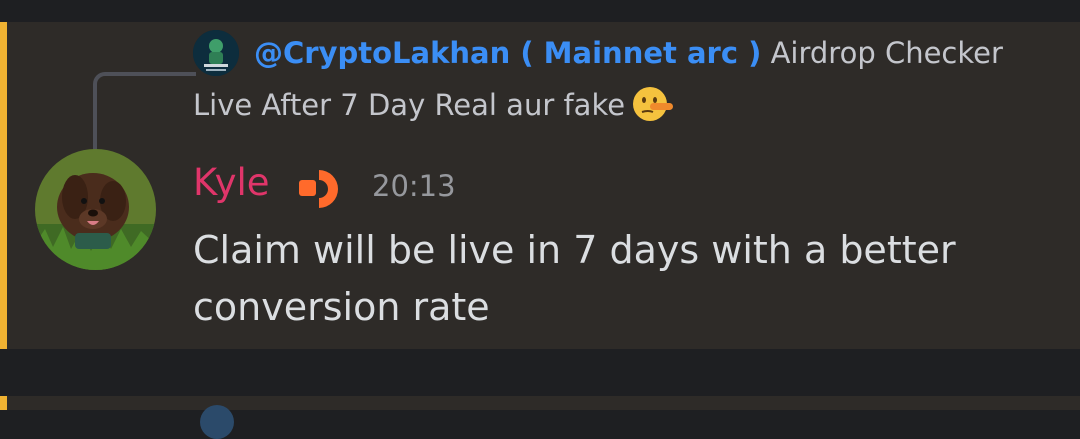 The image size is (1080, 439). What do you see at coordinates (886, 53) in the screenshot?
I see `reply-text-part1: Airdrop Checker` at bounding box center [886, 53].